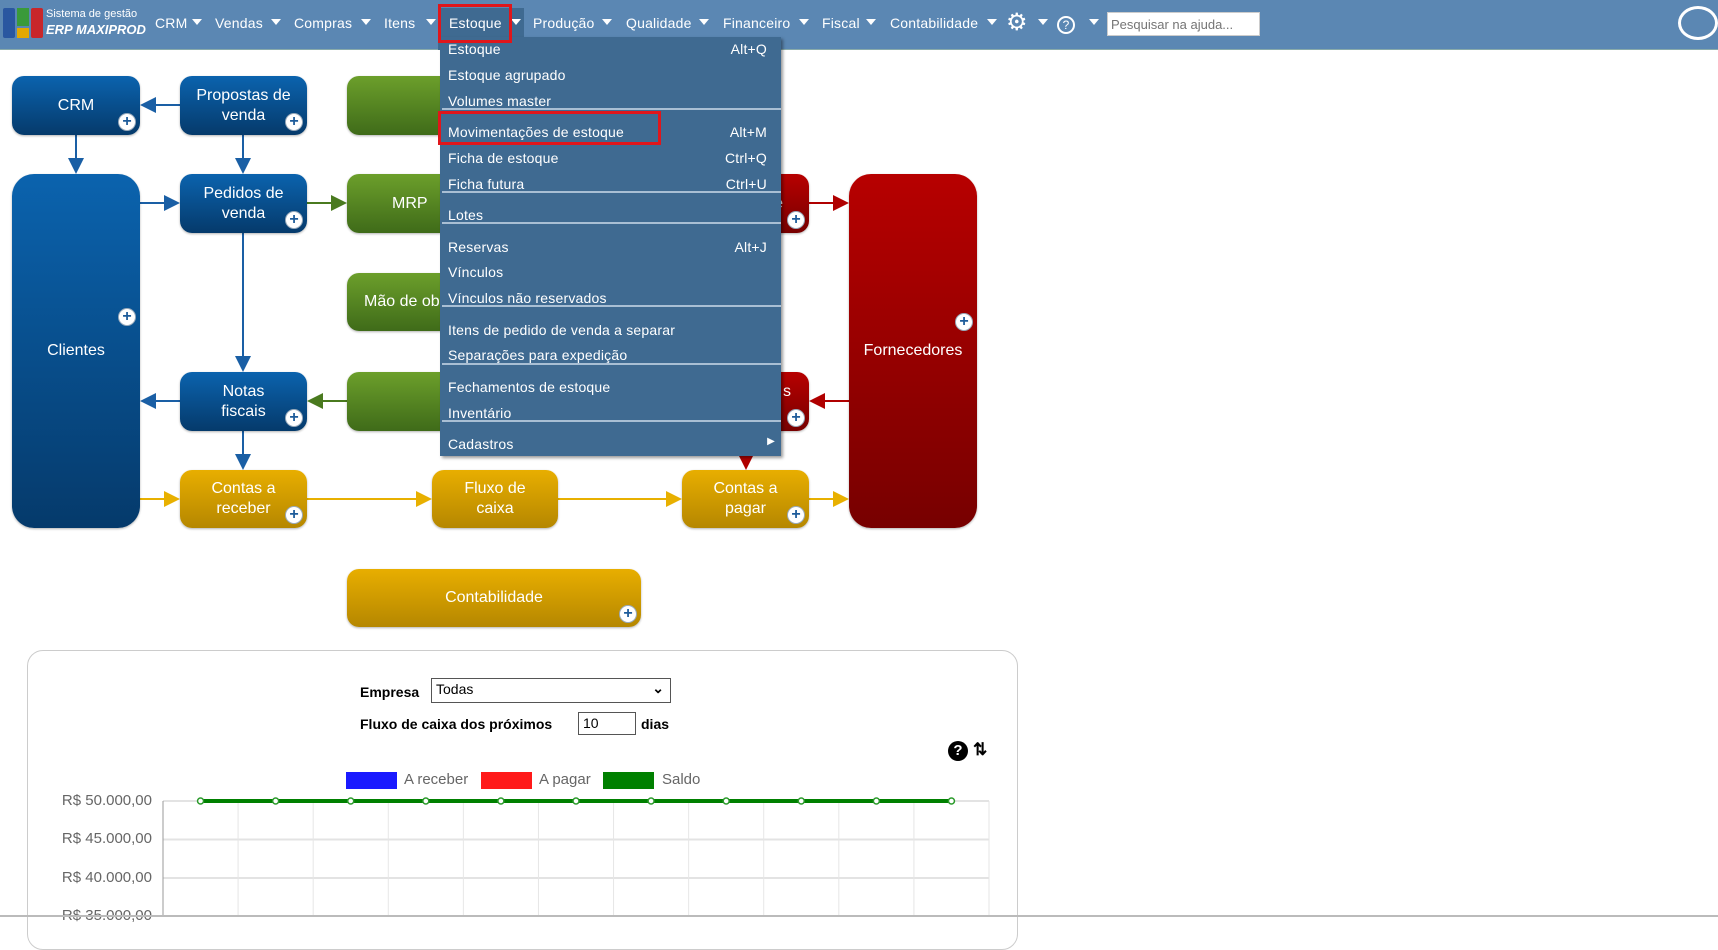 This screenshot has height=950, width=1718. I want to click on menu-item: Lotes, so click(607, 218).